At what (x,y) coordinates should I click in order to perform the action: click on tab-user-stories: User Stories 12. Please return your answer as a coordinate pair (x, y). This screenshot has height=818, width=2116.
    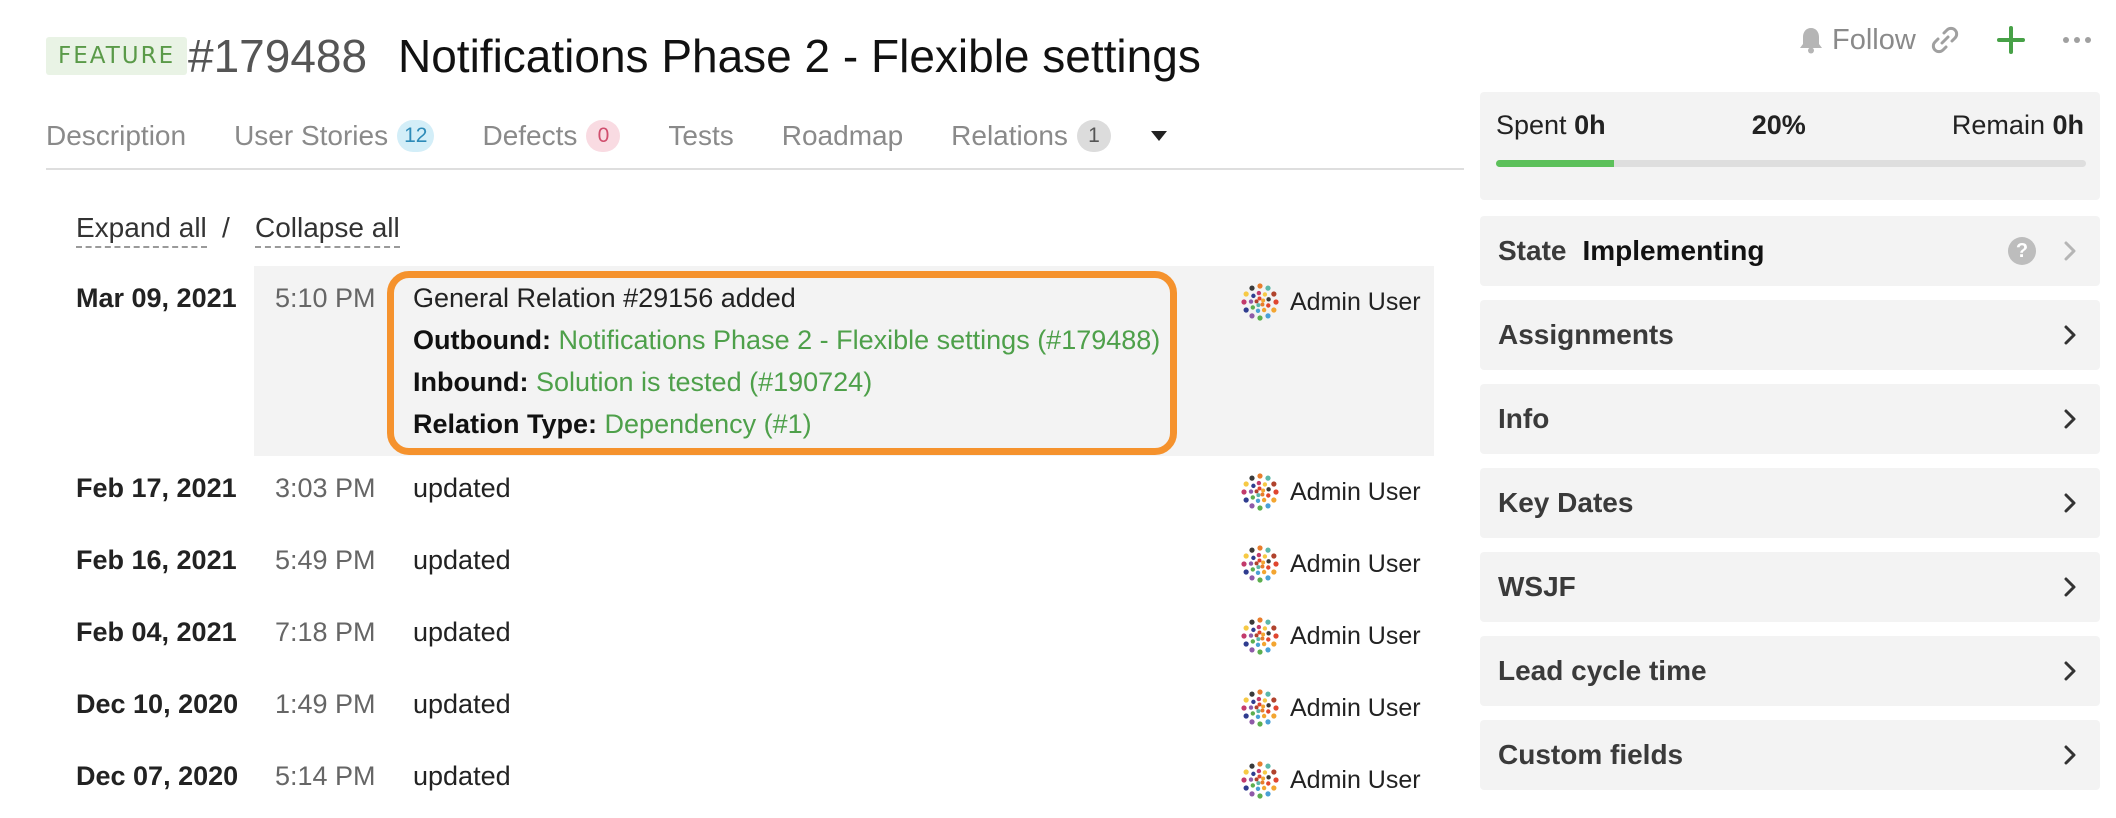
    Looking at the image, I should click on (334, 136).